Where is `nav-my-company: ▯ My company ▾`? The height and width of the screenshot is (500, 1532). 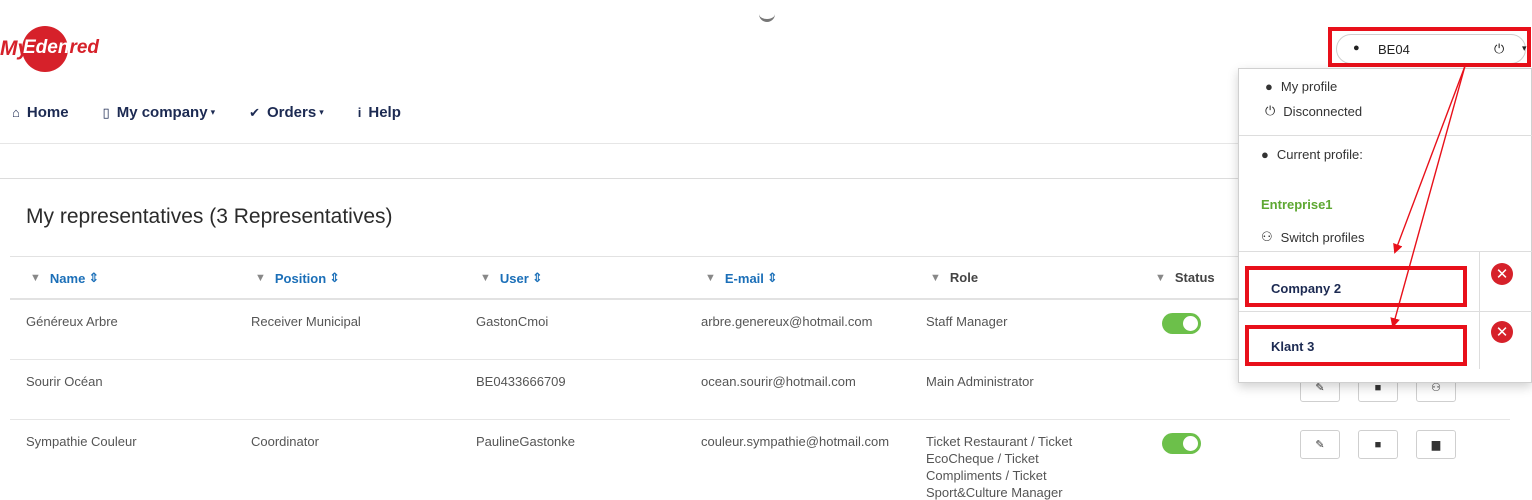 nav-my-company: ▯ My company ▾ is located at coordinates (159, 112).